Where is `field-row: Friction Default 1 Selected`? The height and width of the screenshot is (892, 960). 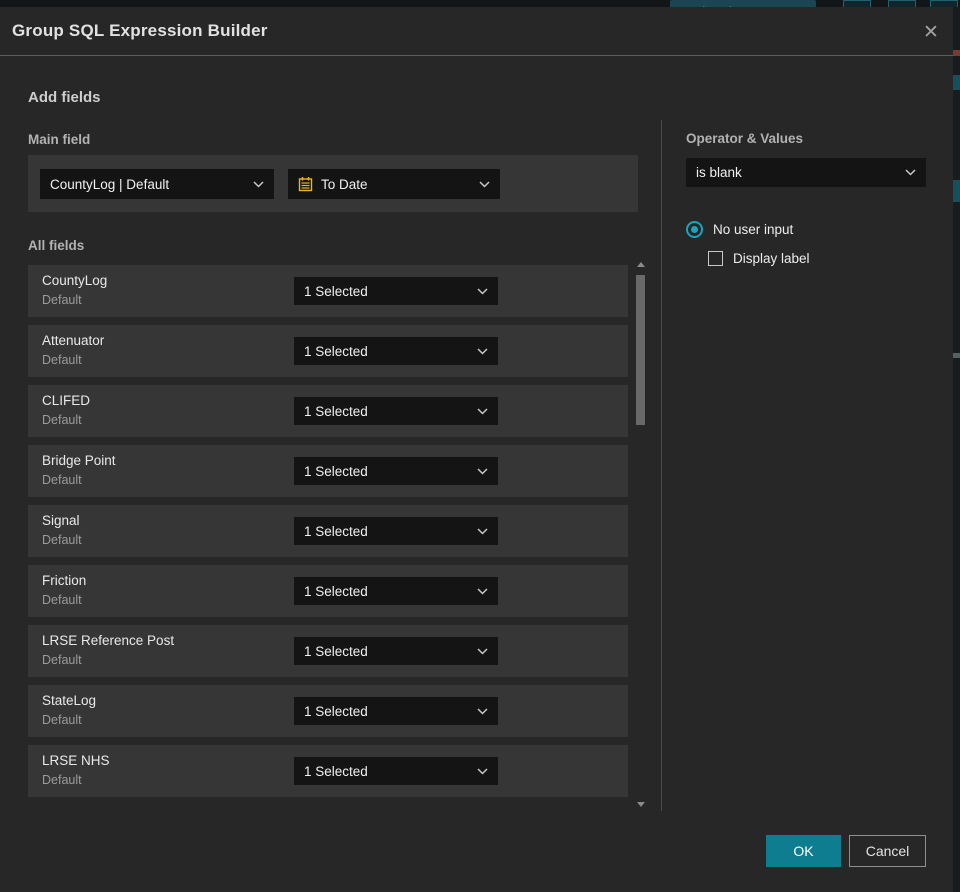 field-row: Friction Default 1 Selected is located at coordinates (328, 591).